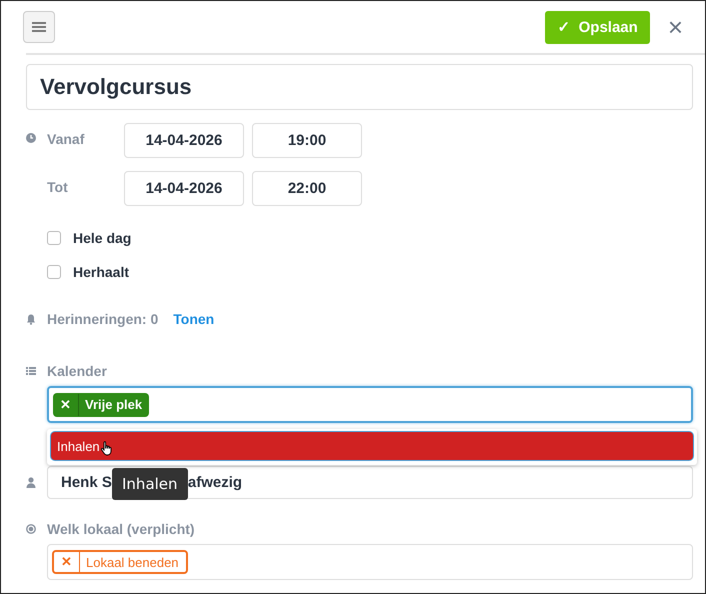 This screenshot has width=706, height=594. What do you see at coordinates (120, 562) in the screenshot?
I see `room-tag: ✕ Lokaal beneden` at bounding box center [120, 562].